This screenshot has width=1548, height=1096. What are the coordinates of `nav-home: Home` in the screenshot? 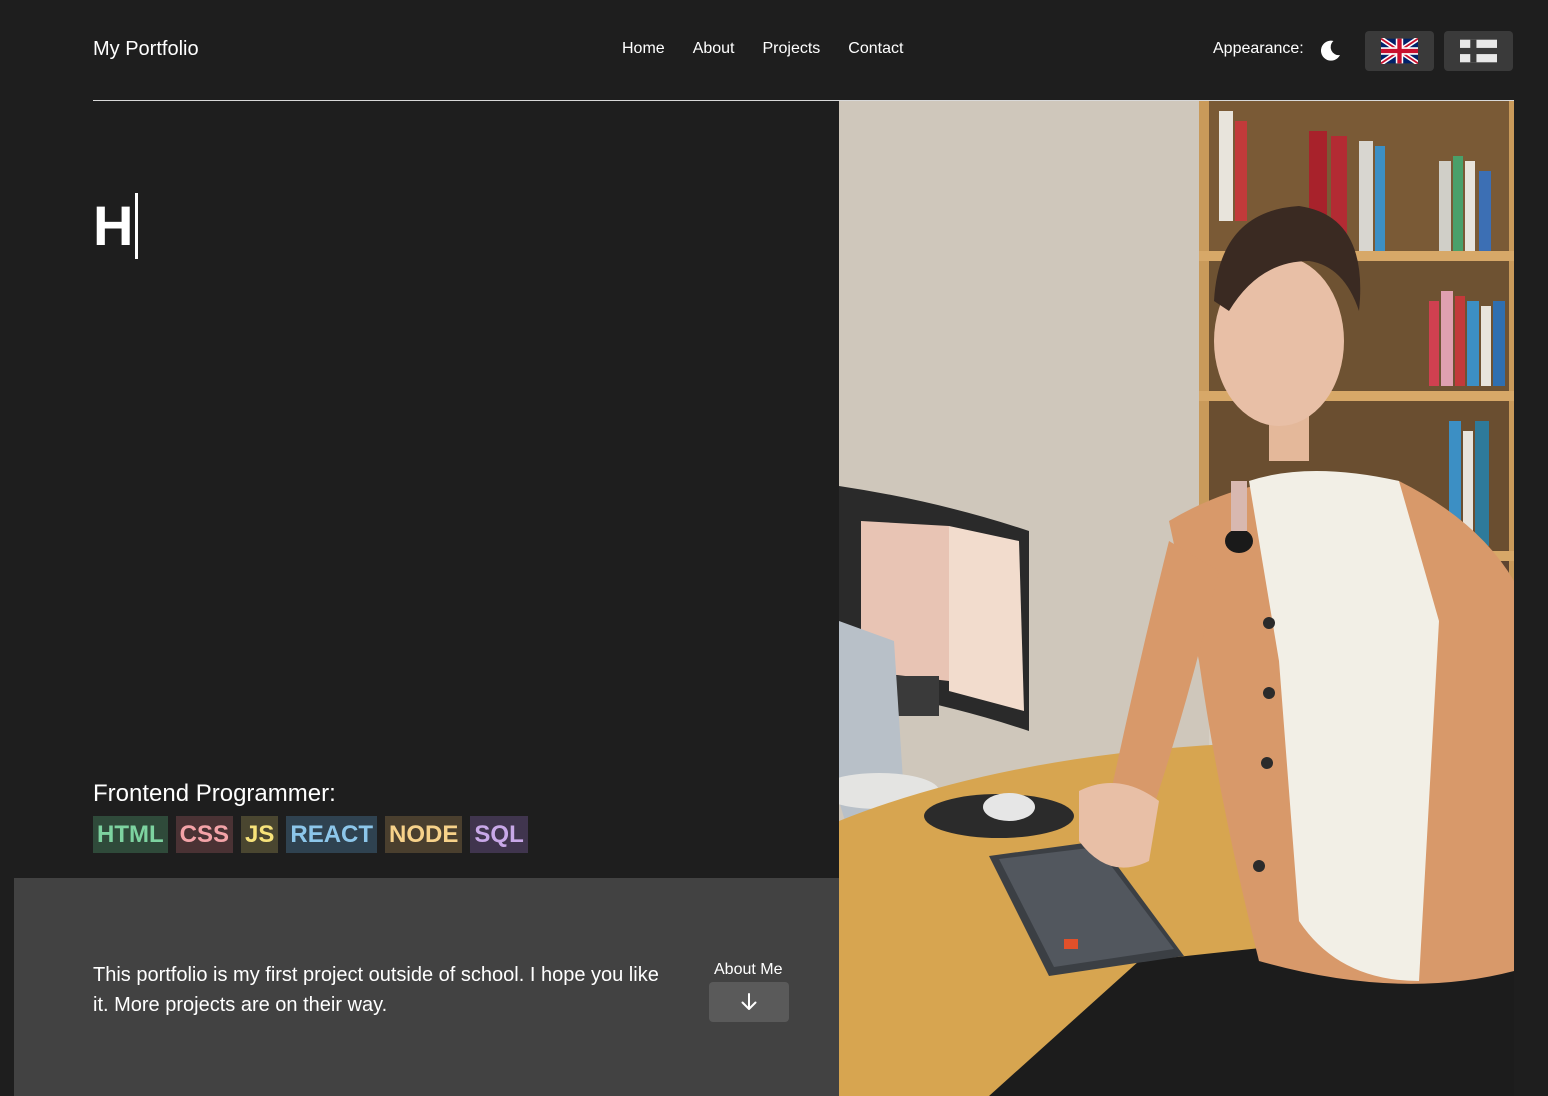 It's located at (643, 49).